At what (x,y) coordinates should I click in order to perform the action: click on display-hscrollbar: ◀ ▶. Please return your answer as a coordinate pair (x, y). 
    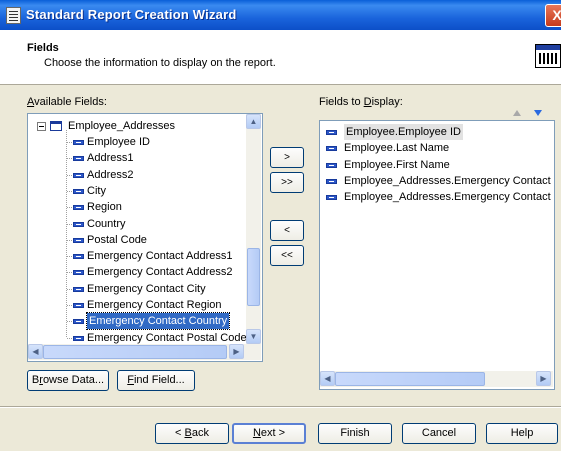
    Looking at the image, I should click on (436, 379).